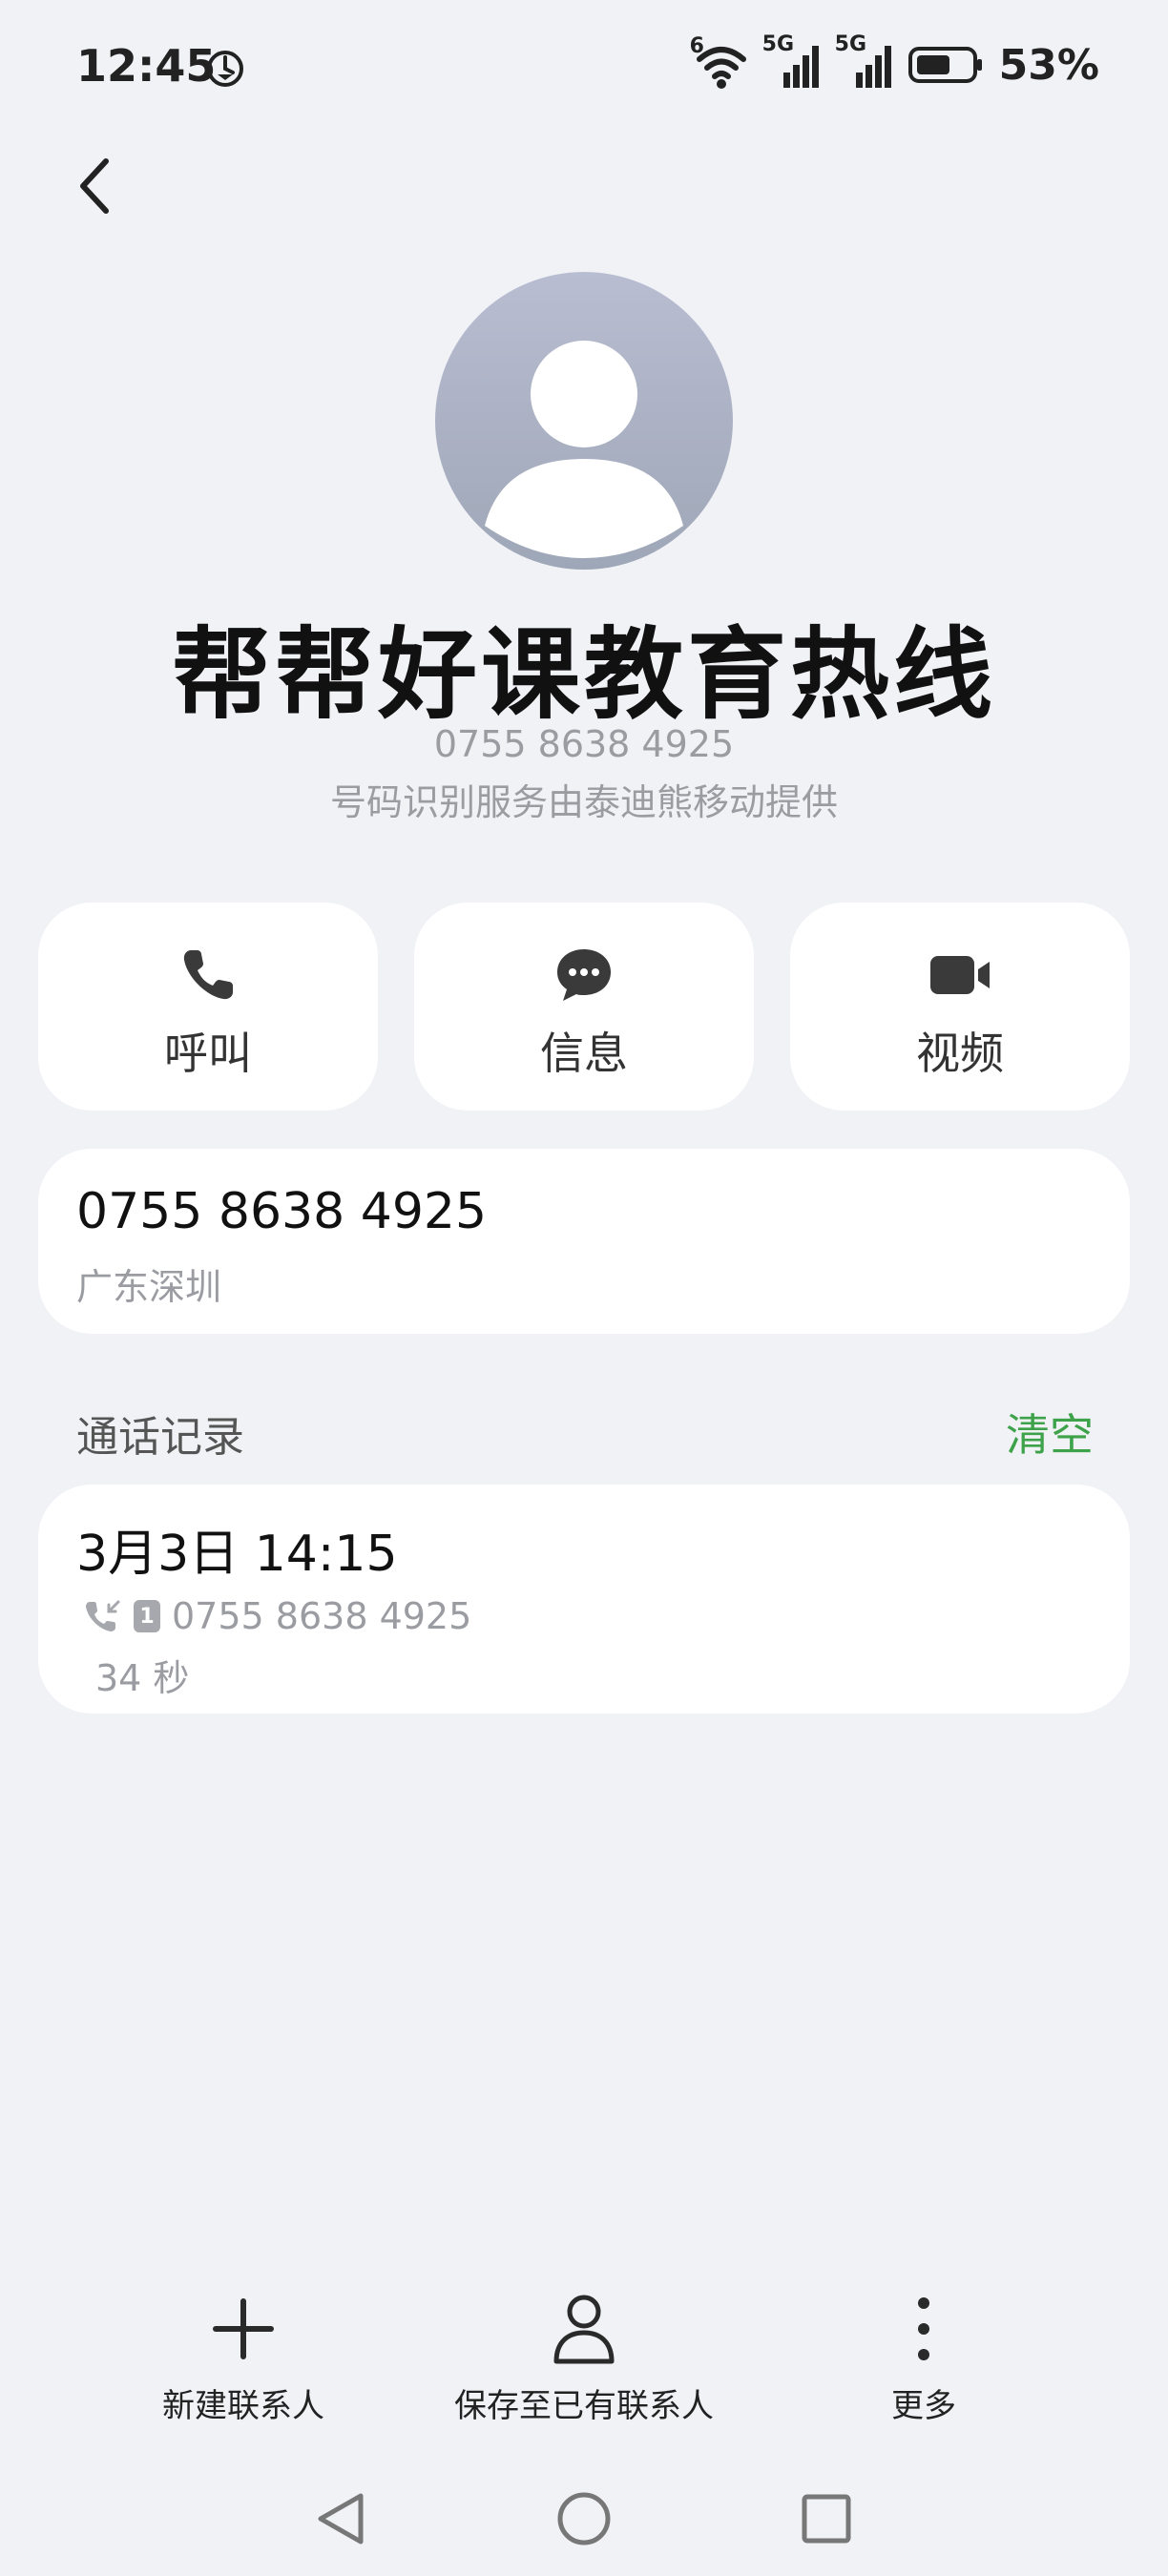 This screenshot has width=1168, height=2576. What do you see at coordinates (584, 67) in the screenshot?
I see `status-bar: 12:45 6 5G 5G 53%` at bounding box center [584, 67].